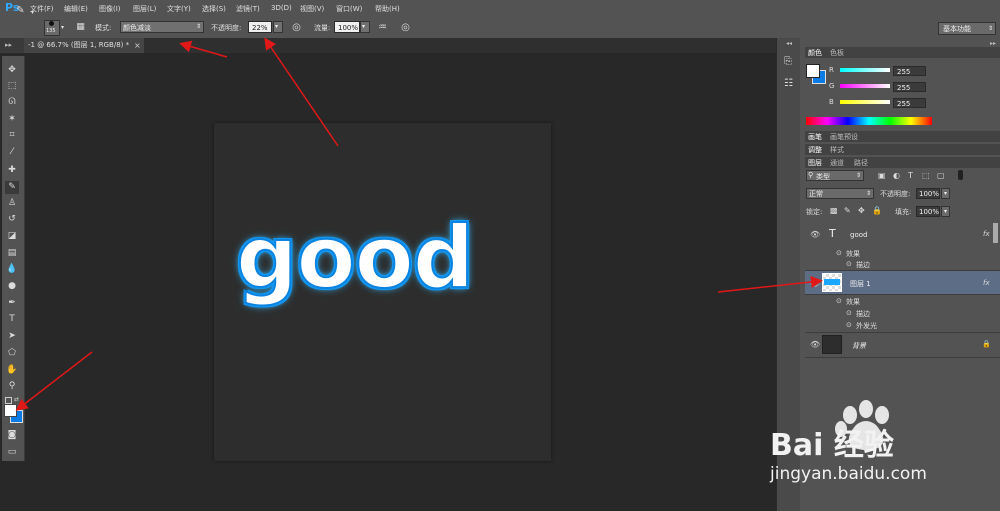 The image size is (1000, 511). Describe the element at coordinates (12, 353) in the screenshot. I see `shape-tool-icon: ⬠` at that location.